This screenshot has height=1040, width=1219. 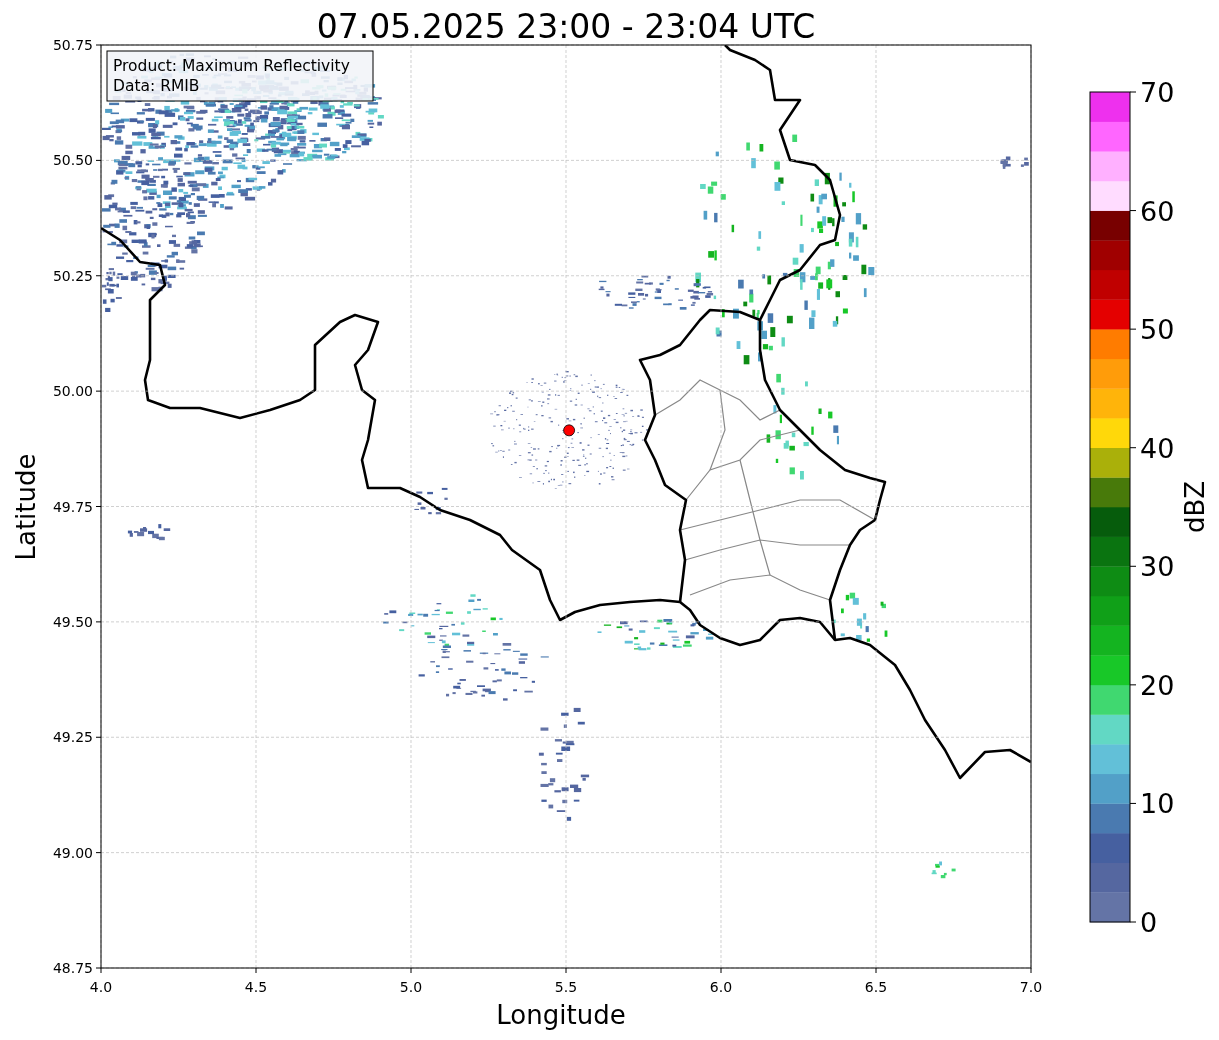 I want to click on axis-tick-label: 6.5, so click(x=876, y=987).